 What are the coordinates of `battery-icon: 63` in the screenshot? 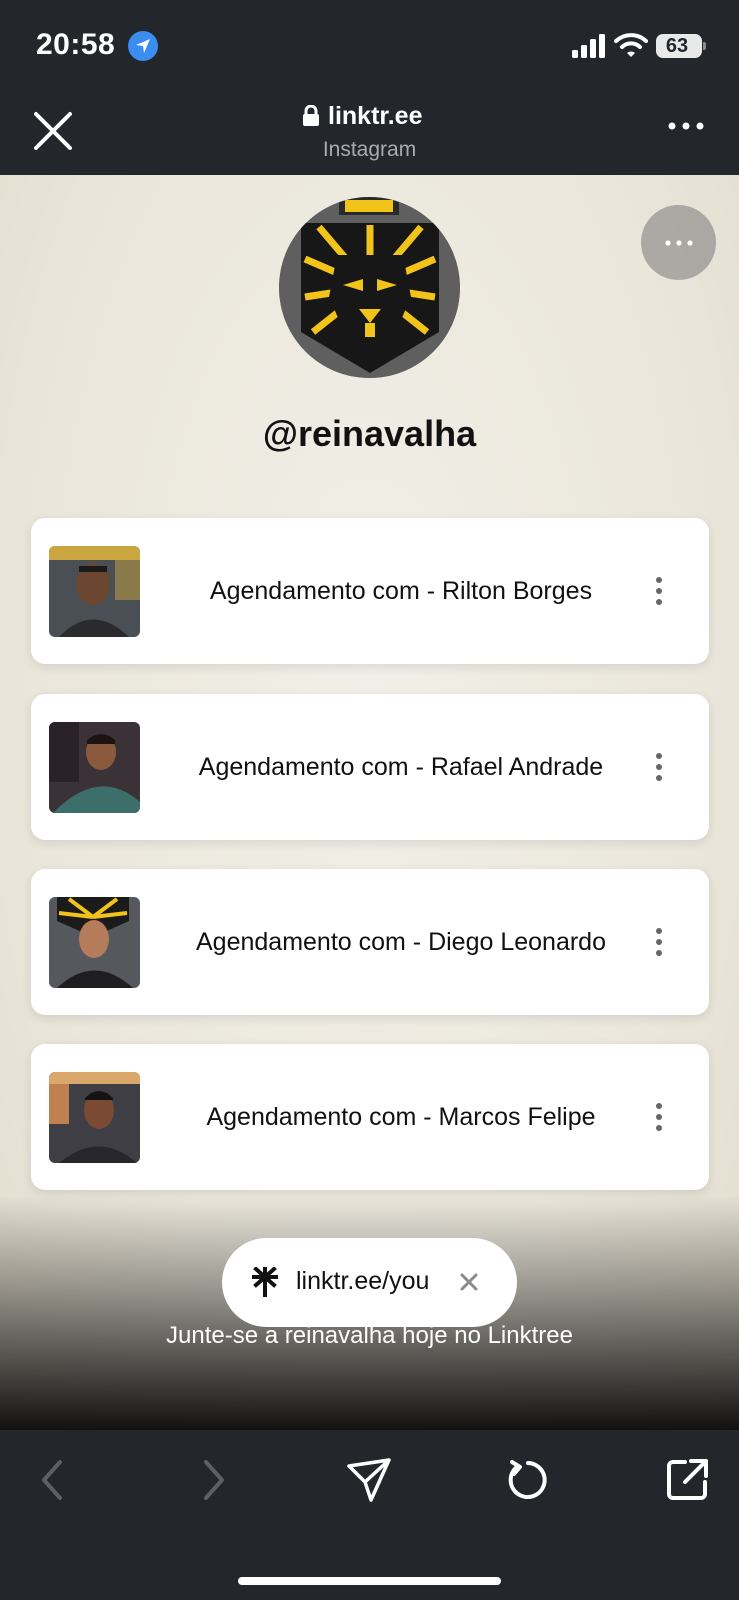 It's located at (679, 46).